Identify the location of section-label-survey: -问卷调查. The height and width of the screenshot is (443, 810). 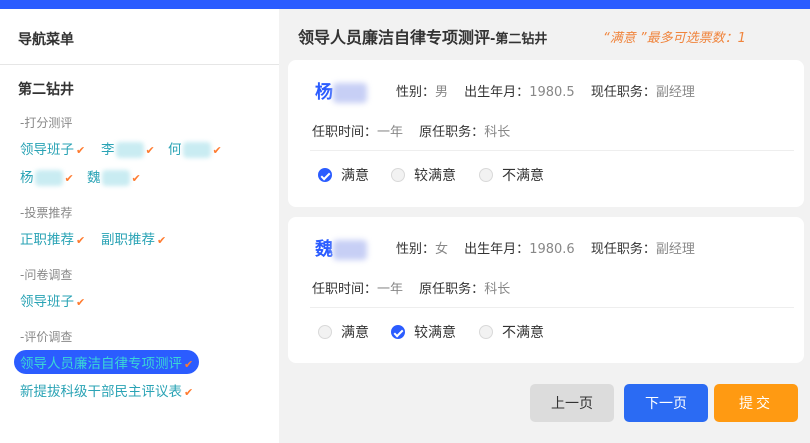
(46, 275).